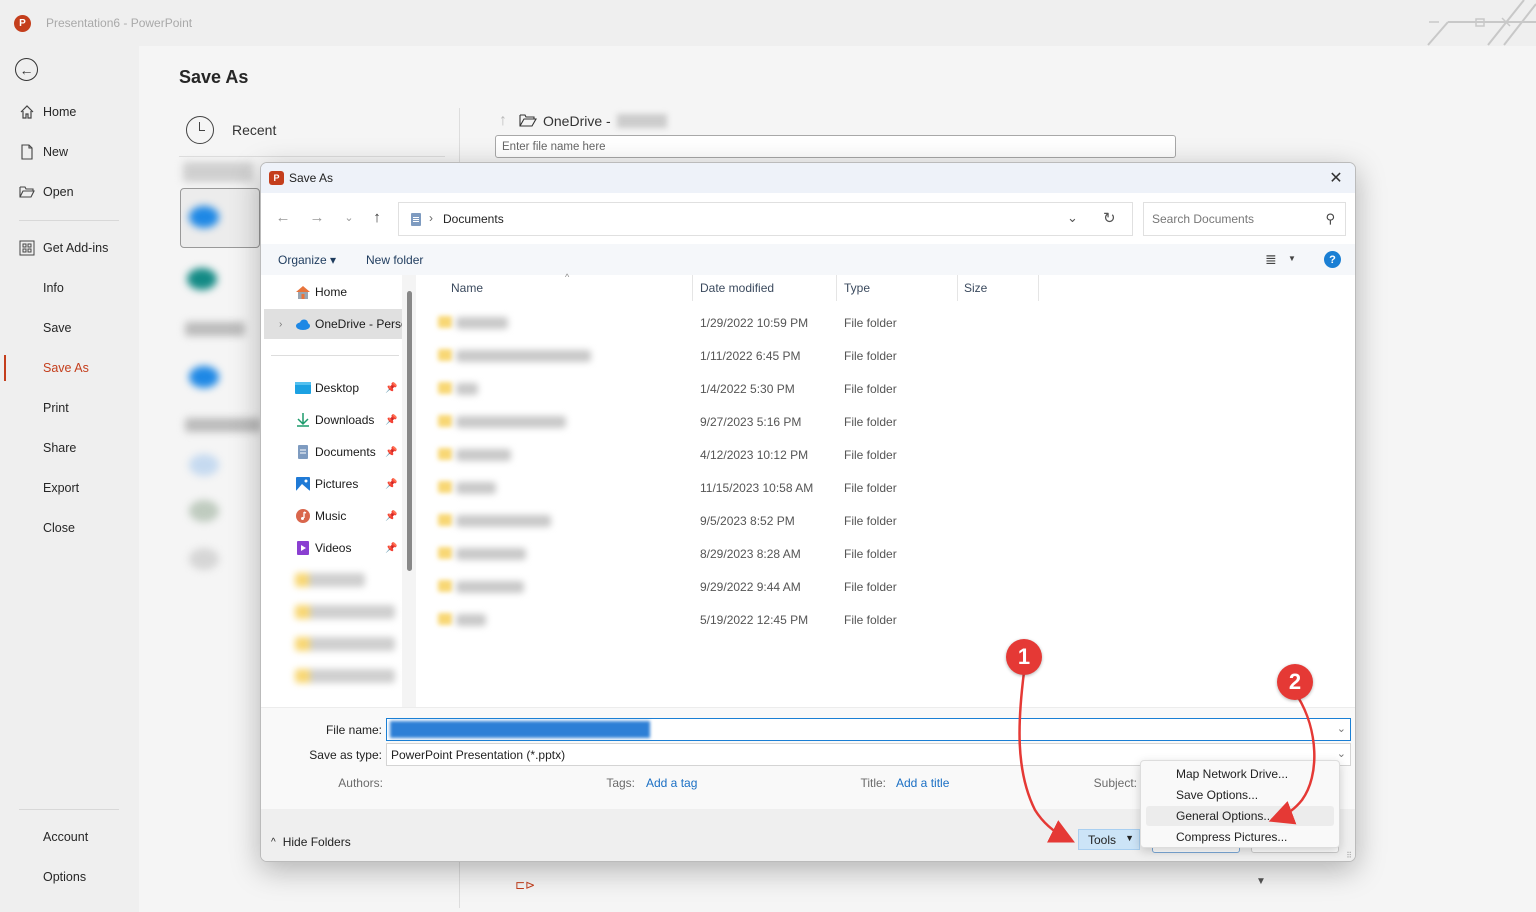 The width and height of the screenshot is (1536, 912). Describe the element at coordinates (473, 219) in the screenshot. I see `breadcrumb-documents: Documents` at that location.